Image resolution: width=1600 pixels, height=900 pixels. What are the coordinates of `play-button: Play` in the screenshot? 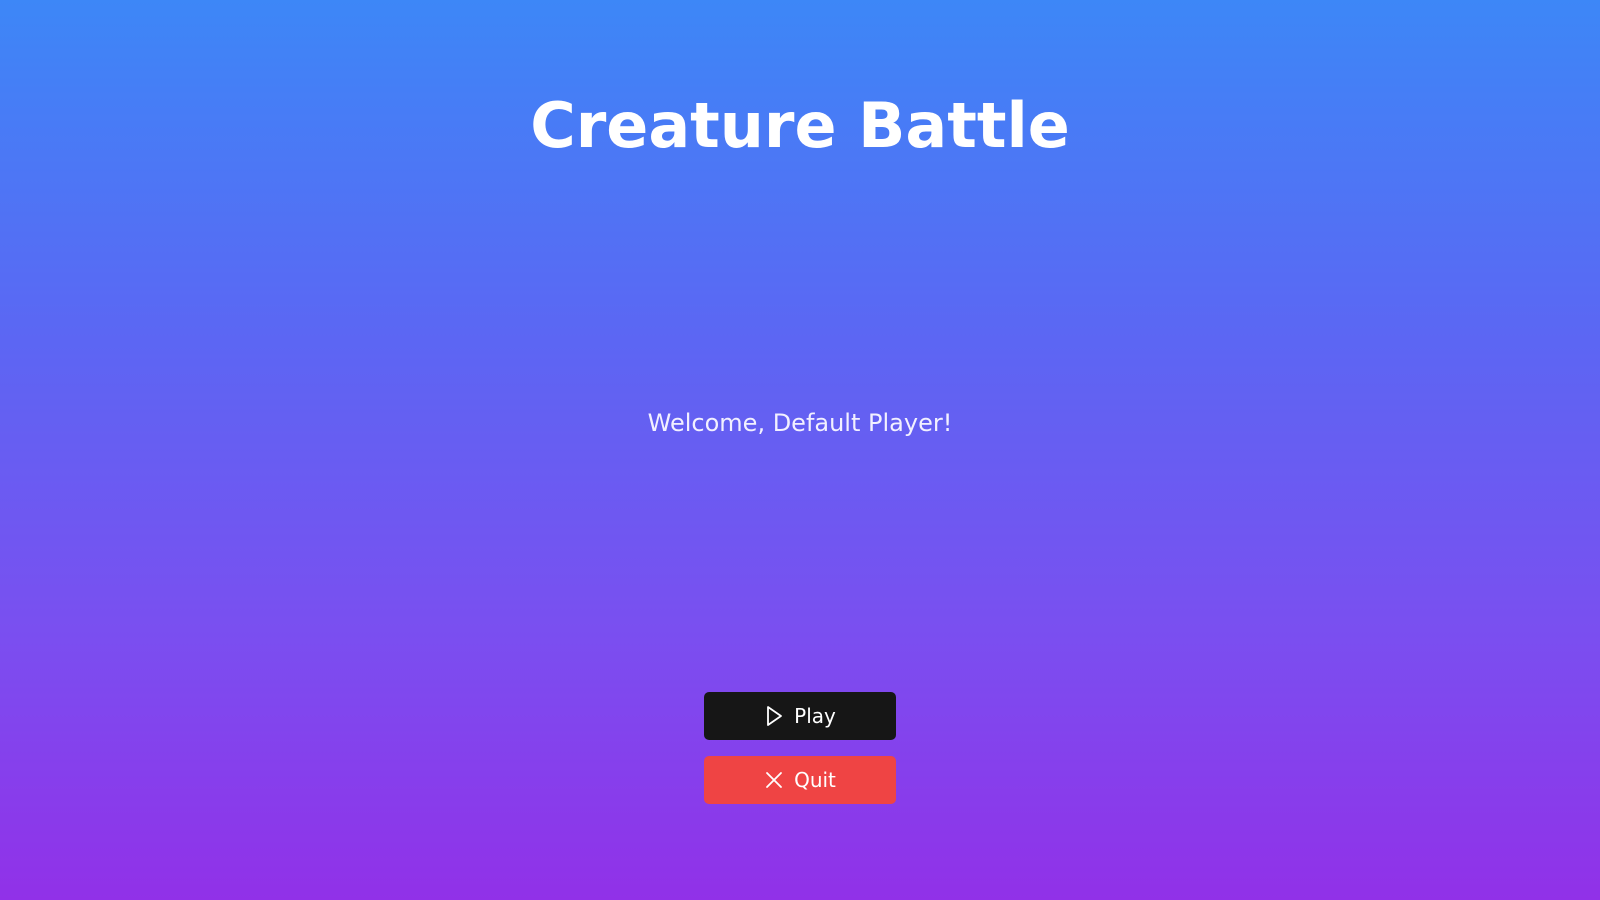 It's located at (800, 716).